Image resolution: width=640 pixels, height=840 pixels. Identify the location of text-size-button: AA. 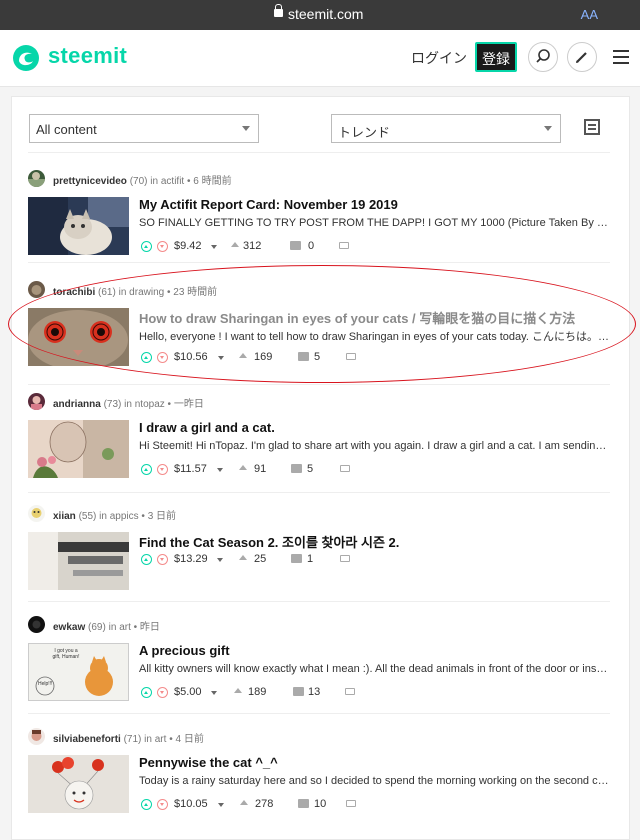
(589, 14).